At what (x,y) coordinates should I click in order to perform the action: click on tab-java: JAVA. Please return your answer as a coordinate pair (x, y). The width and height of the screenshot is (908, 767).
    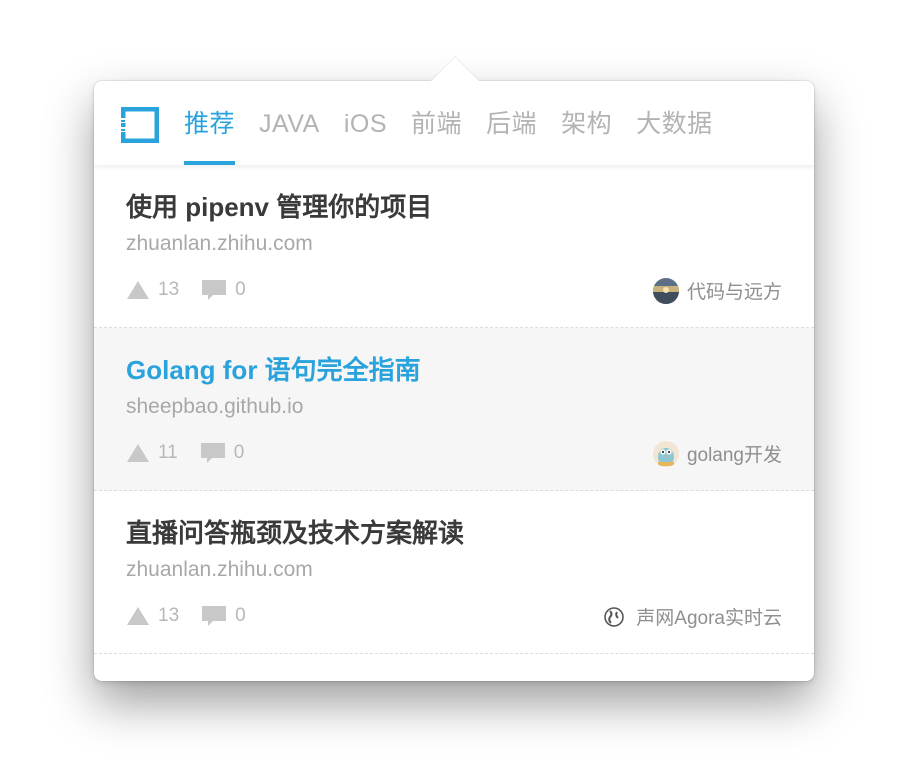
    Looking at the image, I should click on (289, 123).